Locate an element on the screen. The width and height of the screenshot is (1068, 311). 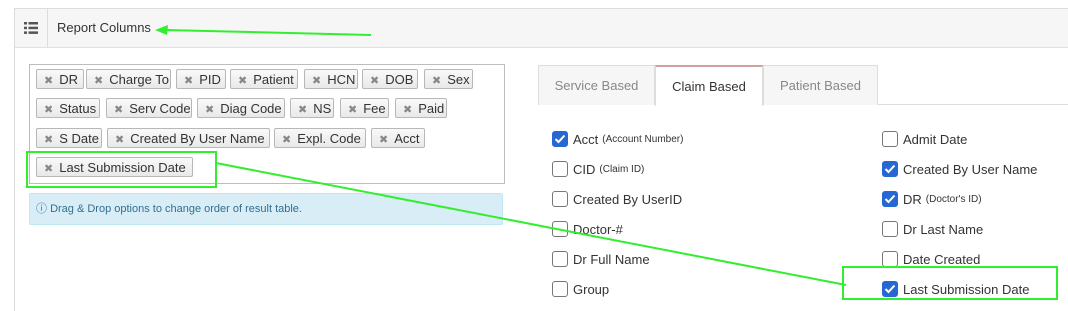
list-icon is located at coordinates (31, 28).